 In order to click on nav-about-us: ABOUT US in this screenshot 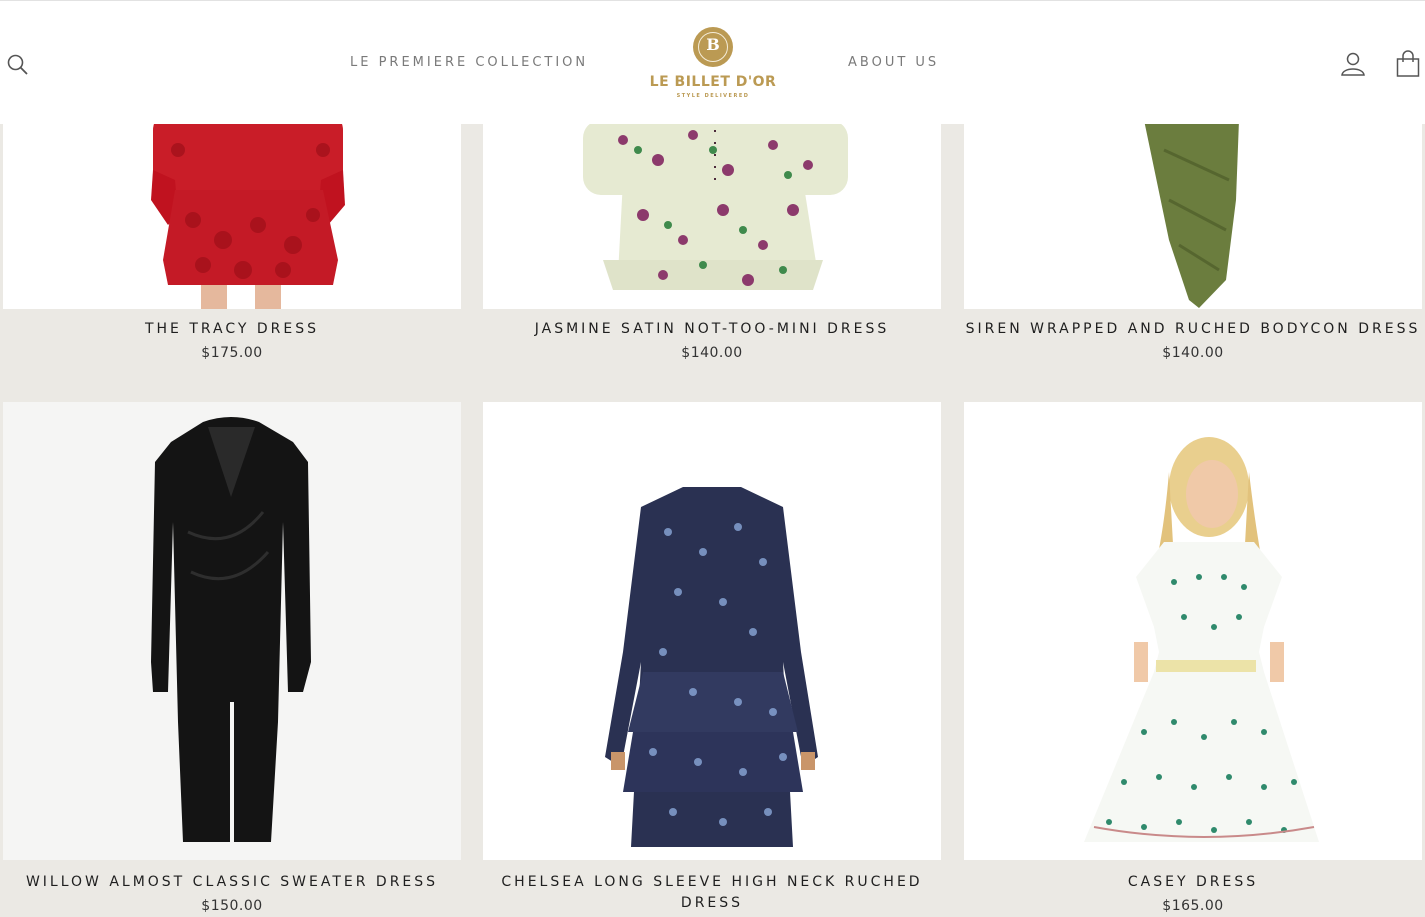, I will do `click(893, 62)`.